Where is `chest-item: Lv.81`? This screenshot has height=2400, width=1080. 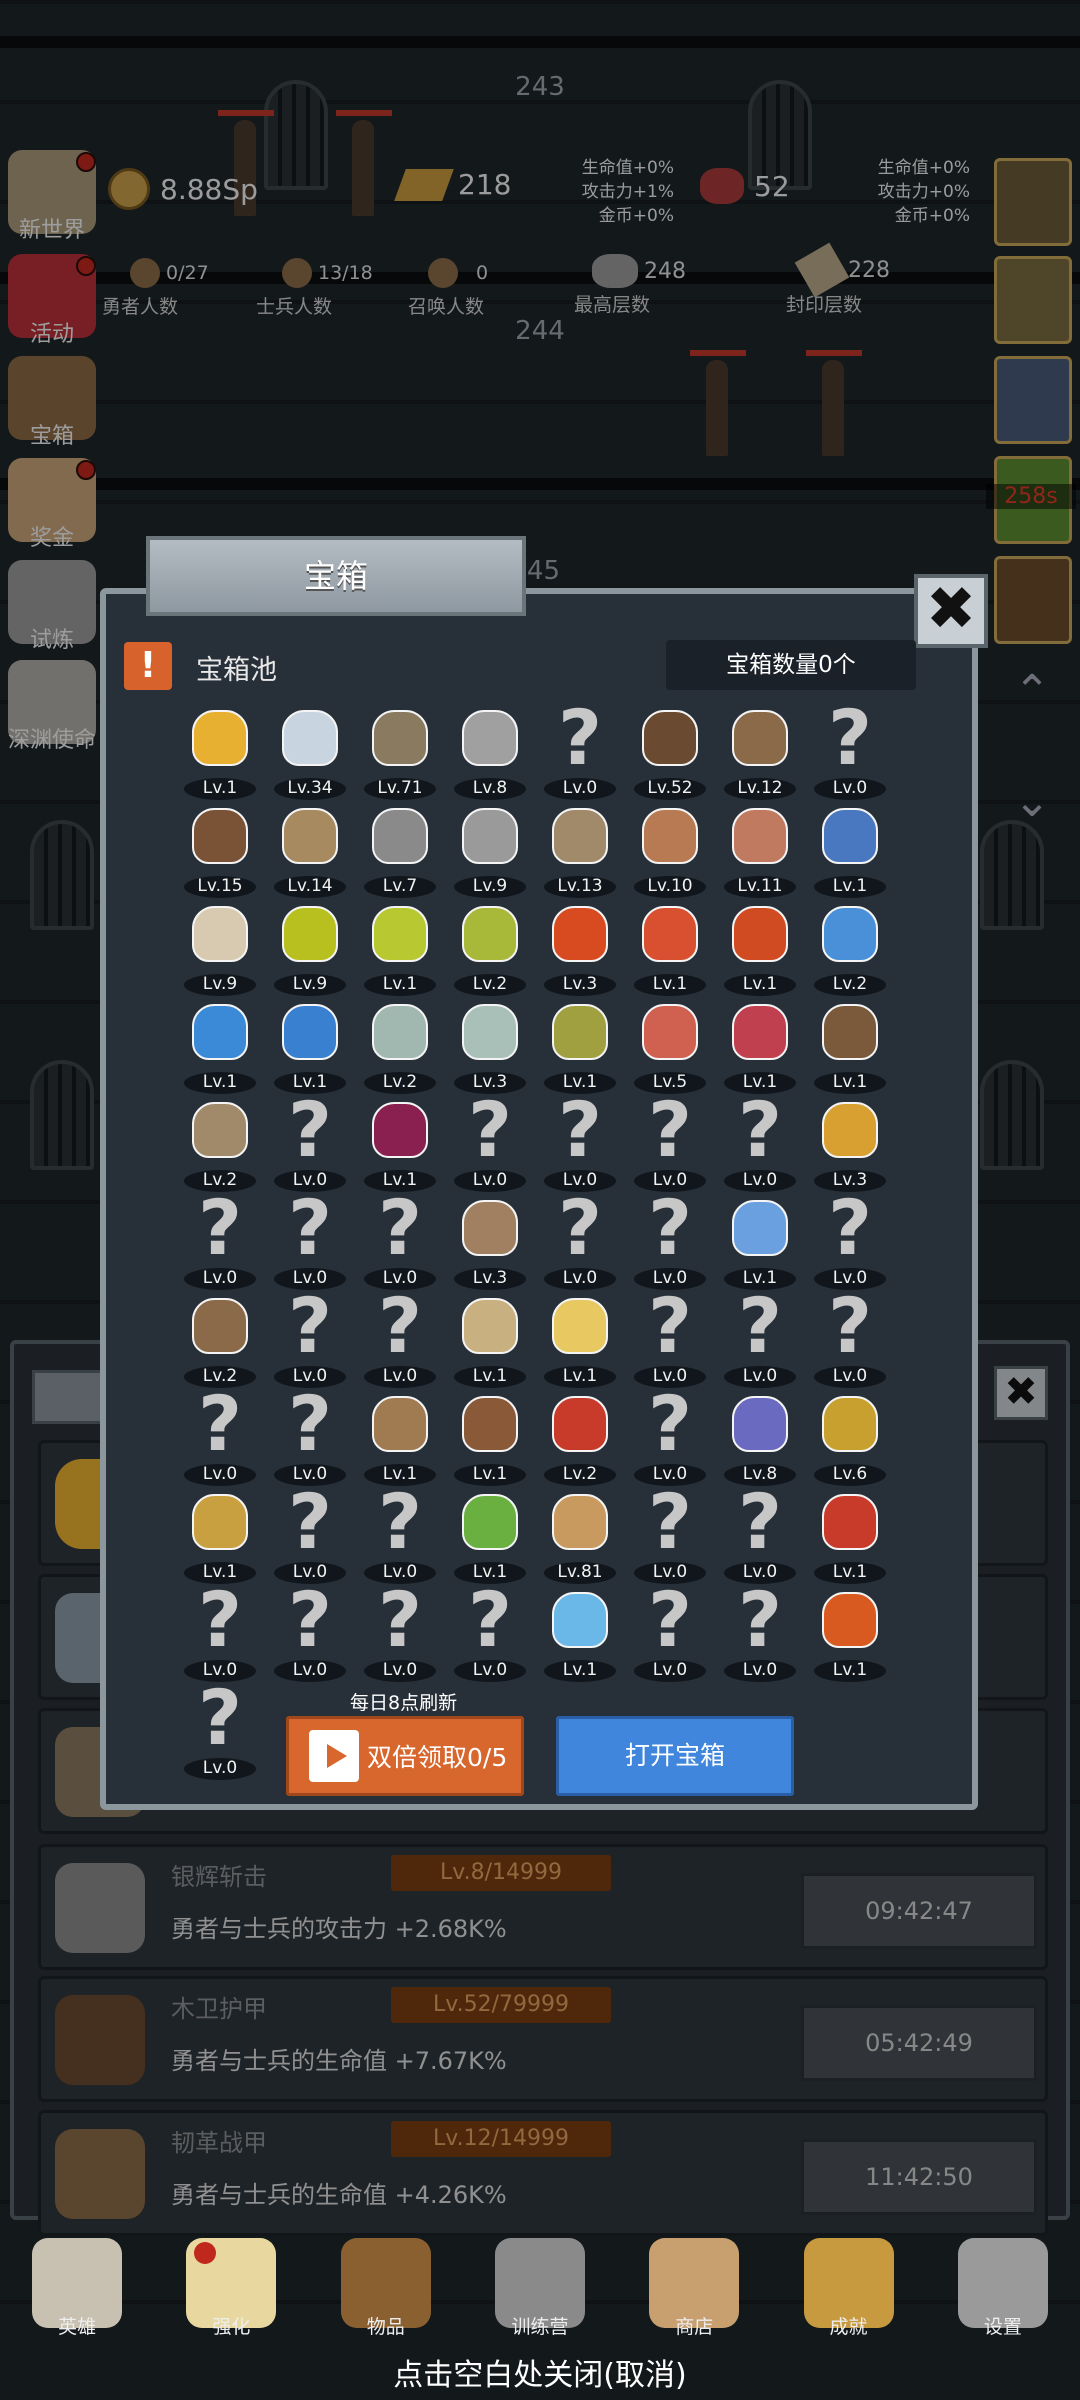
chest-item: Lv.81 is located at coordinates (580, 1534).